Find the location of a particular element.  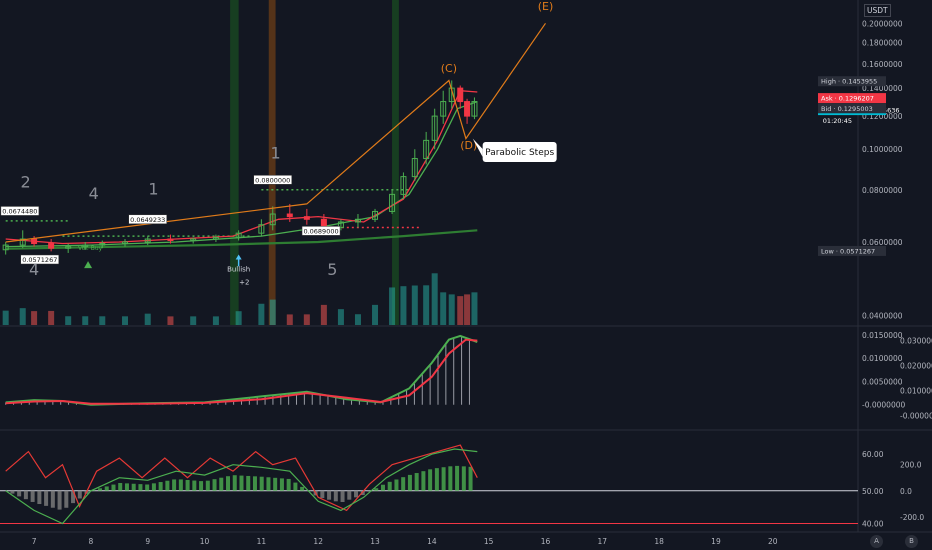

oscillator-axis2-tick: -0.0000000 is located at coordinates (916, 416).